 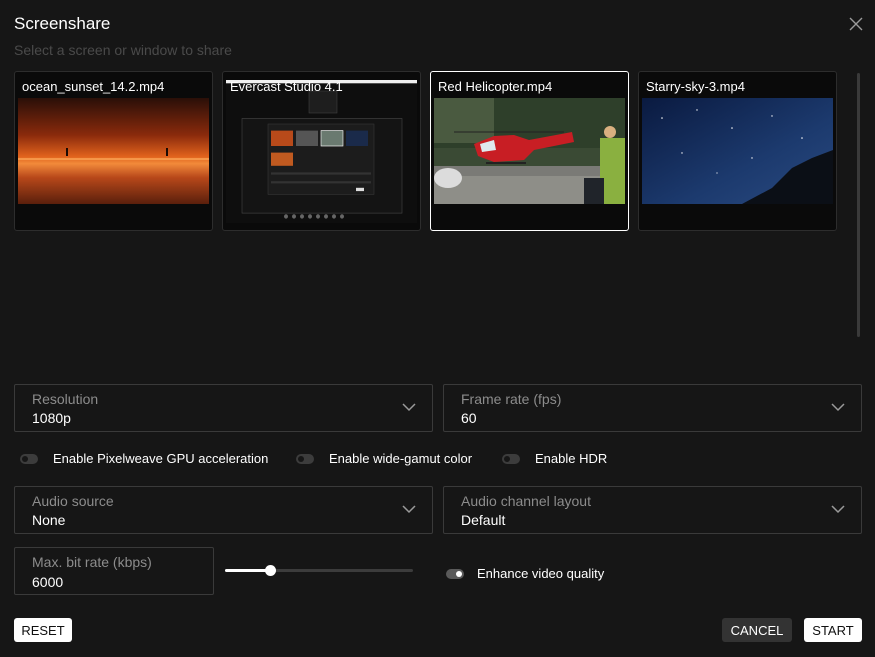 What do you see at coordinates (511, 458) in the screenshot?
I see `hdr-toggle` at bounding box center [511, 458].